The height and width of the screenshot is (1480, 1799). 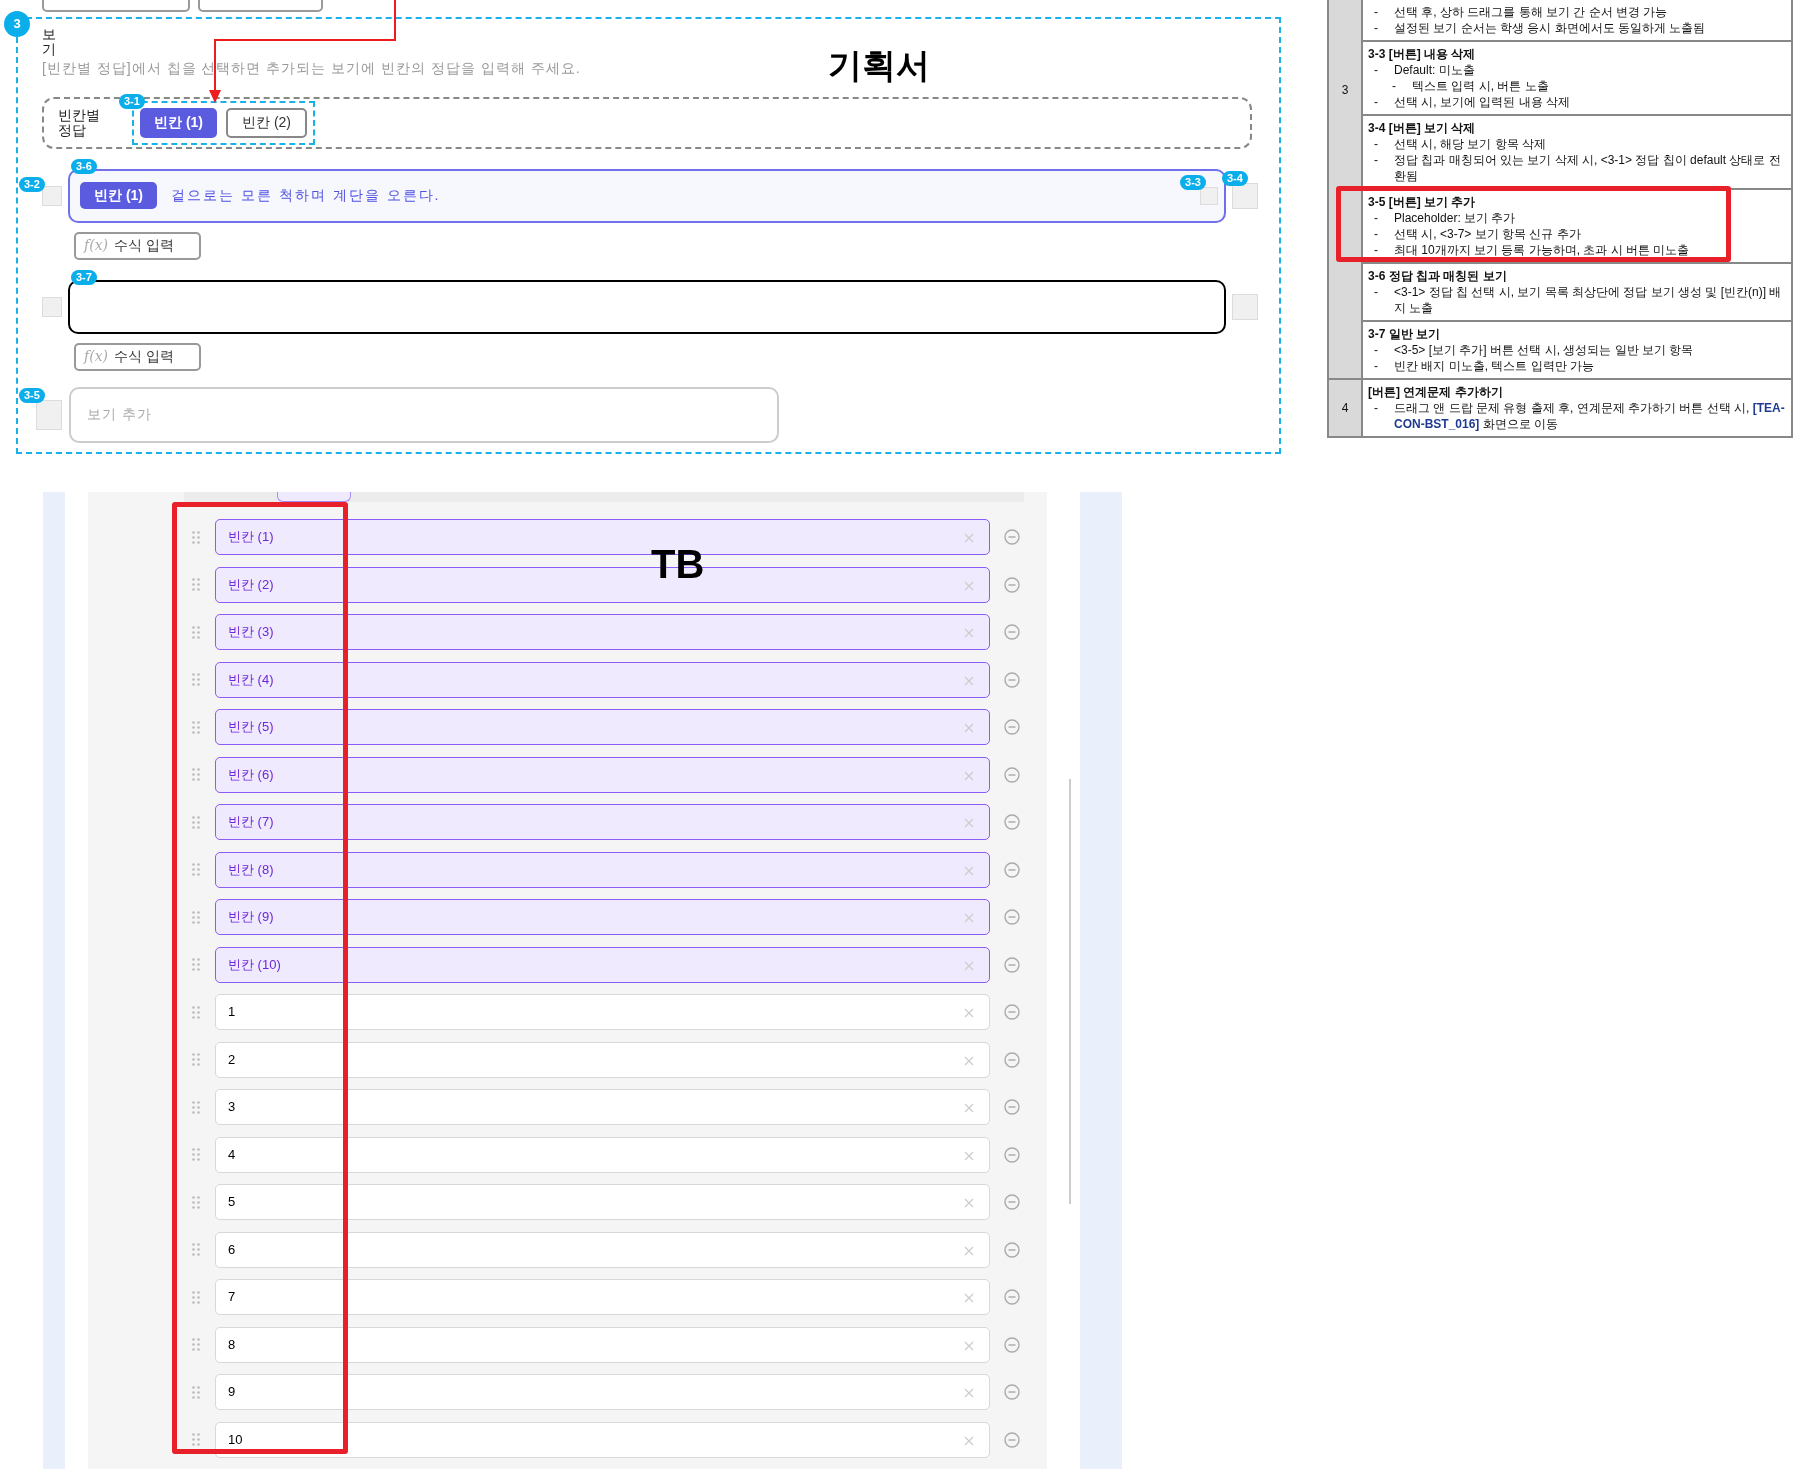 What do you see at coordinates (1455, 218) in the screenshot?
I see `spec-line: Placeholder: 보기 추가` at bounding box center [1455, 218].